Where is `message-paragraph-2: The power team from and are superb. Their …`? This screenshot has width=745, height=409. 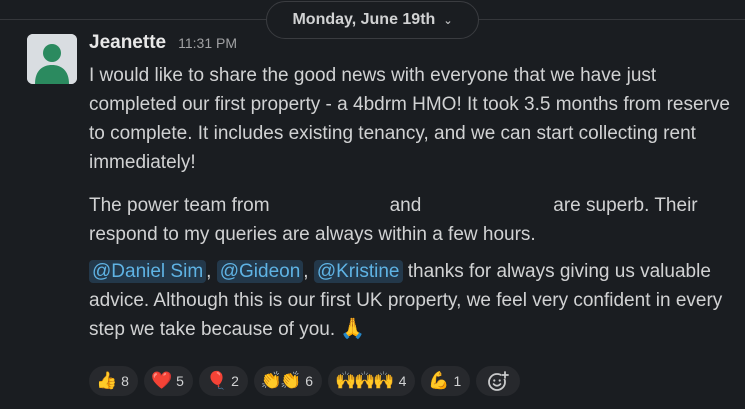
message-paragraph-2: The power team from and are superb. Their … is located at coordinates (414, 220).